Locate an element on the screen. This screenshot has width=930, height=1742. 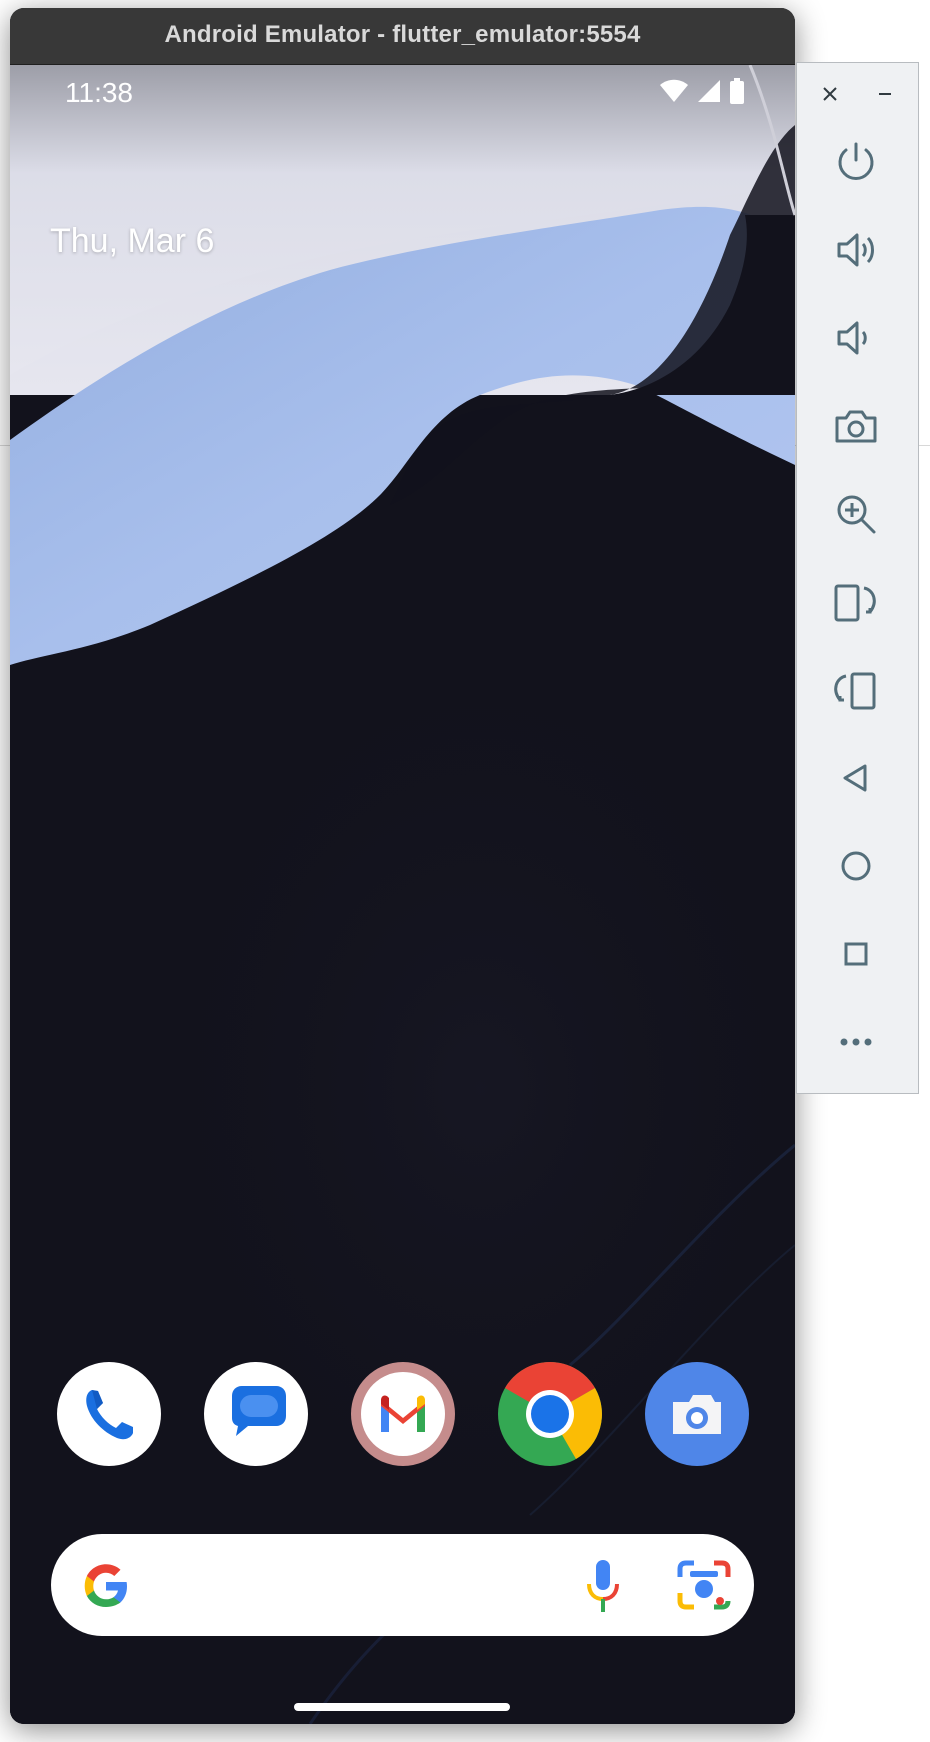
volume-down-button is located at coordinates (856, 338).